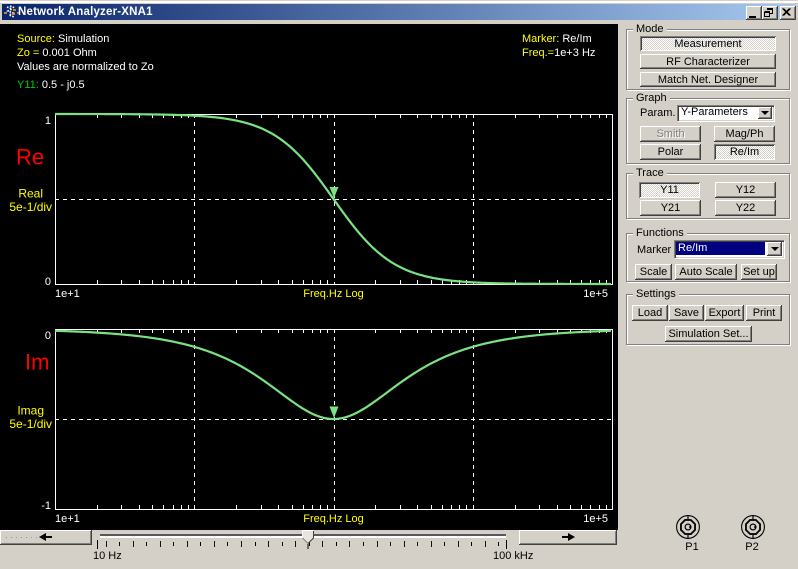 This screenshot has width=798, height=569. Describe the element at coordinates (57, 53) in the screenshot. I see `svg-text: Zo = 0.001 Ohm` at that location.